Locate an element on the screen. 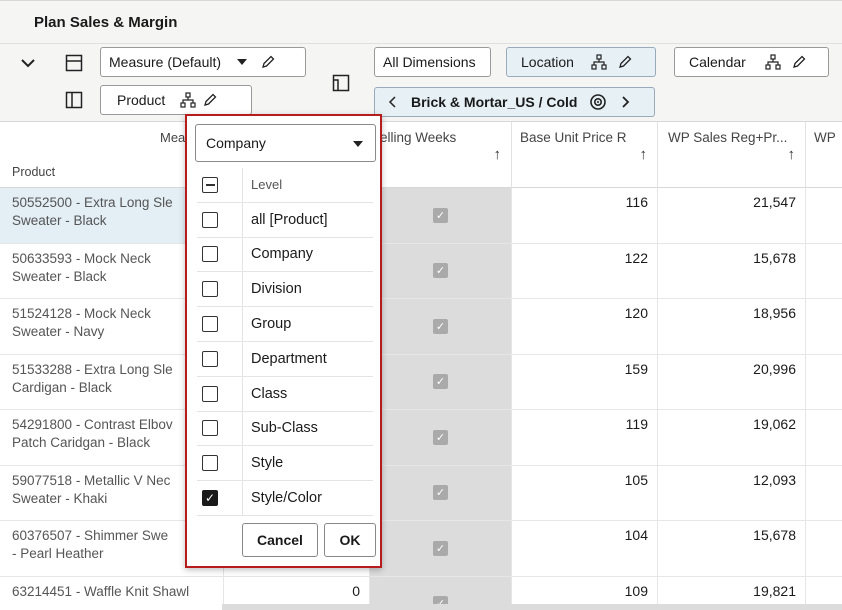  base-unit-price-cell: 122 is located at coordinates (585, 270).